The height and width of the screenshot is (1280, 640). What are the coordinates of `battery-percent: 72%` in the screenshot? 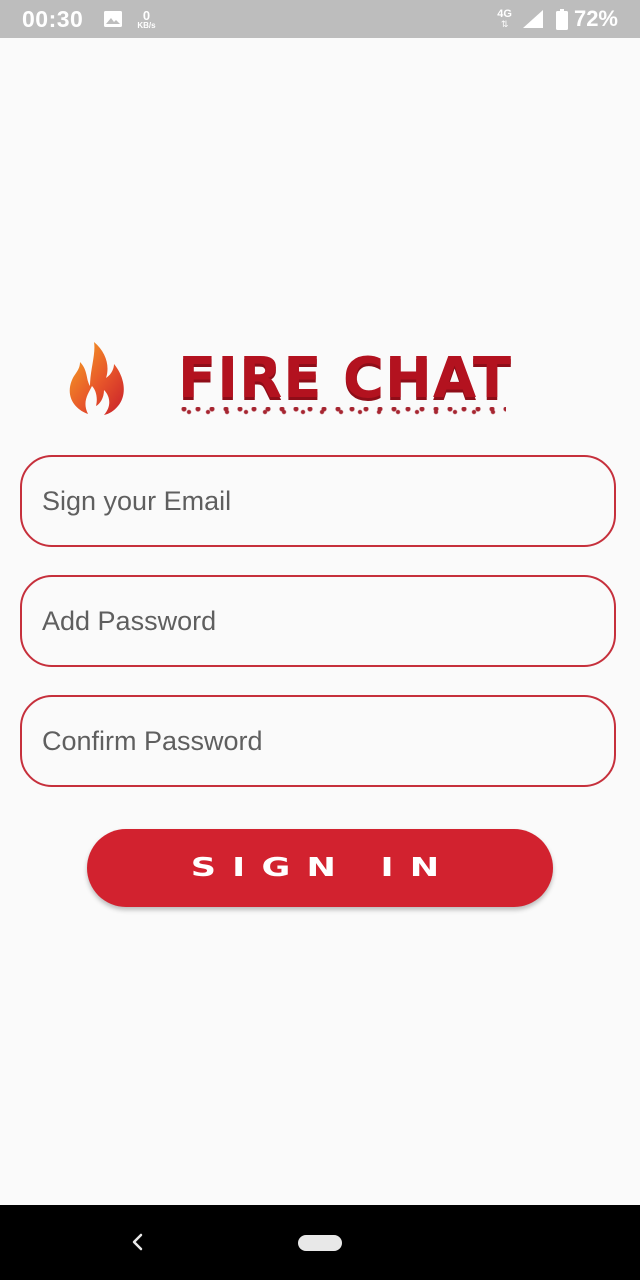 It's located at (595, 18).